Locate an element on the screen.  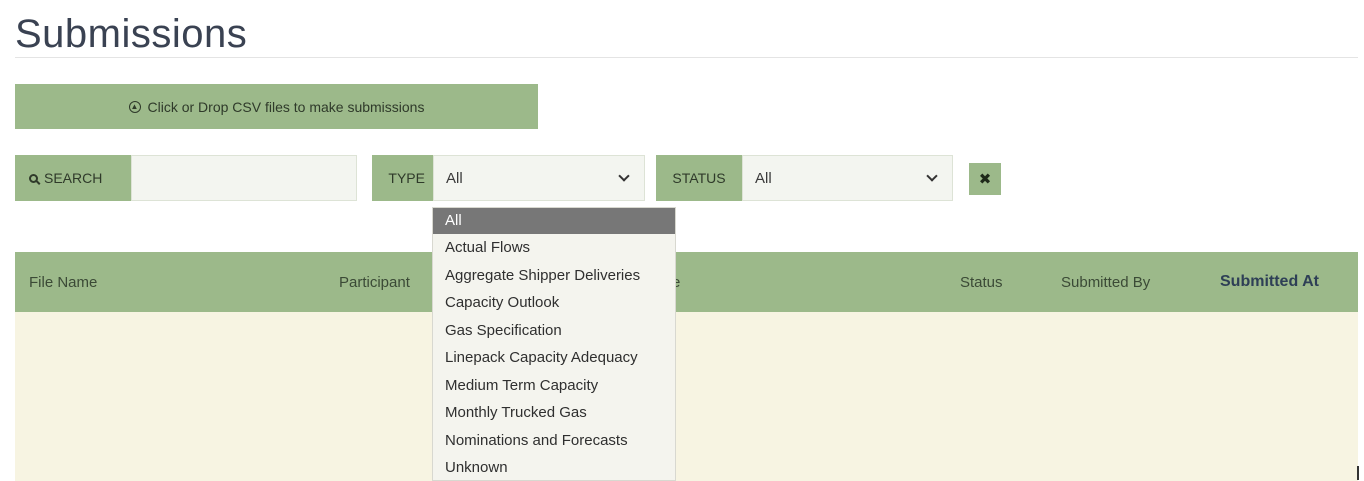
clear-filters-button: ✖ is located at coordinates (985, 179).